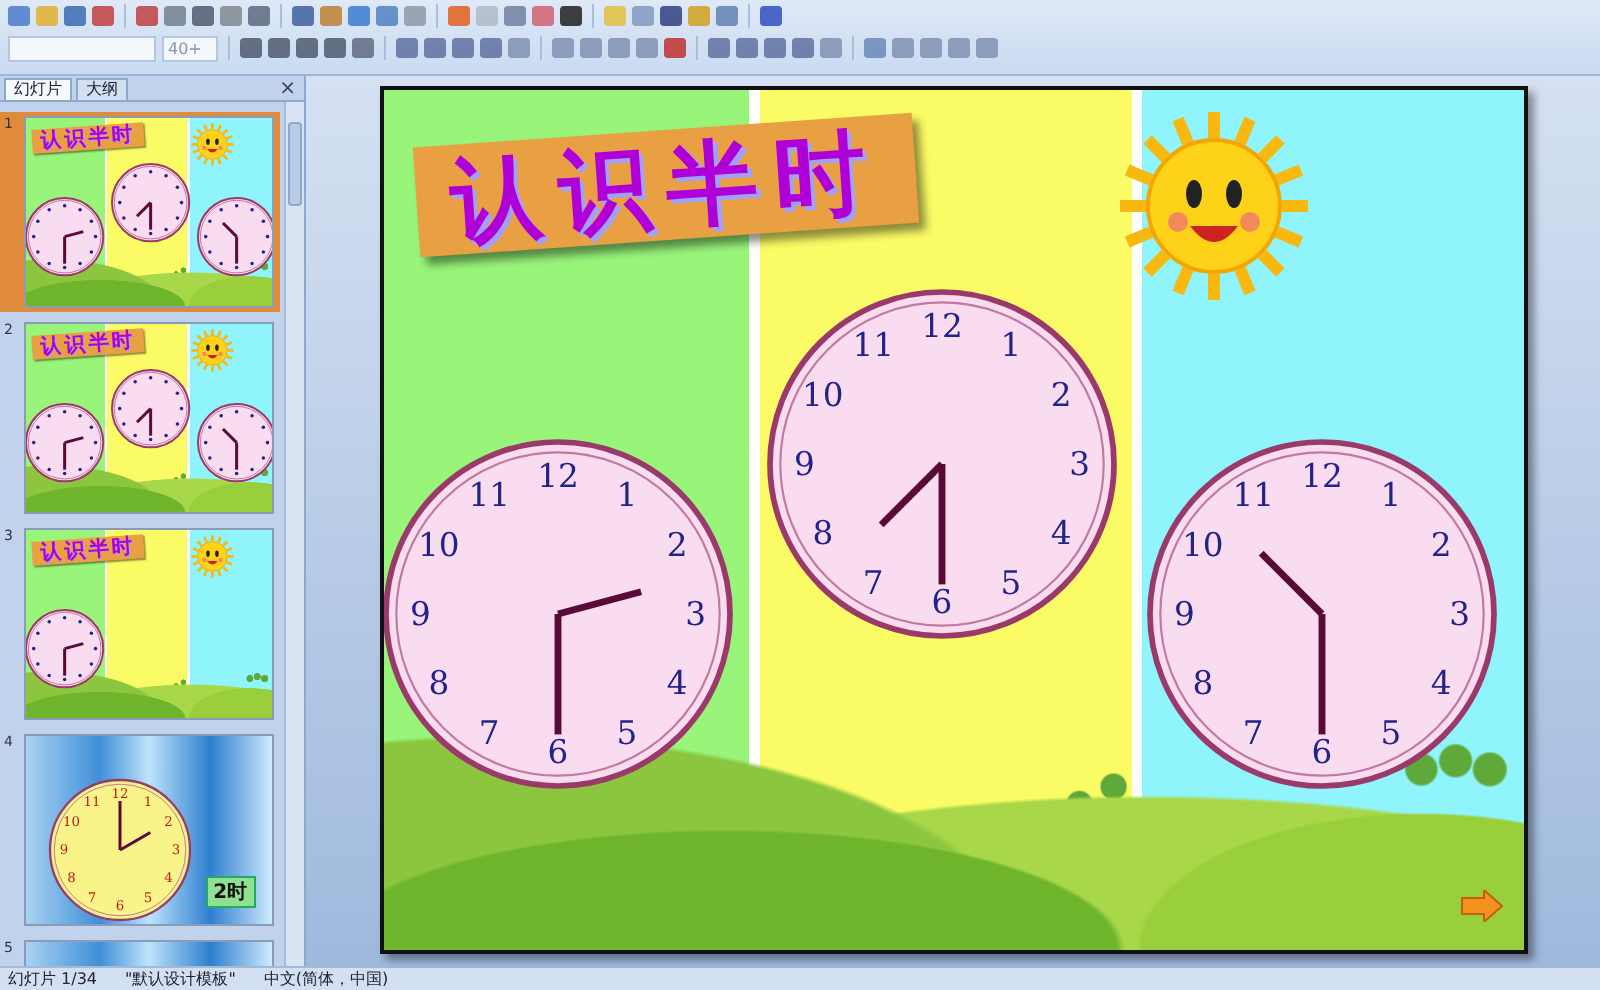  I want to click on close-button: ×, so click(287, 89).